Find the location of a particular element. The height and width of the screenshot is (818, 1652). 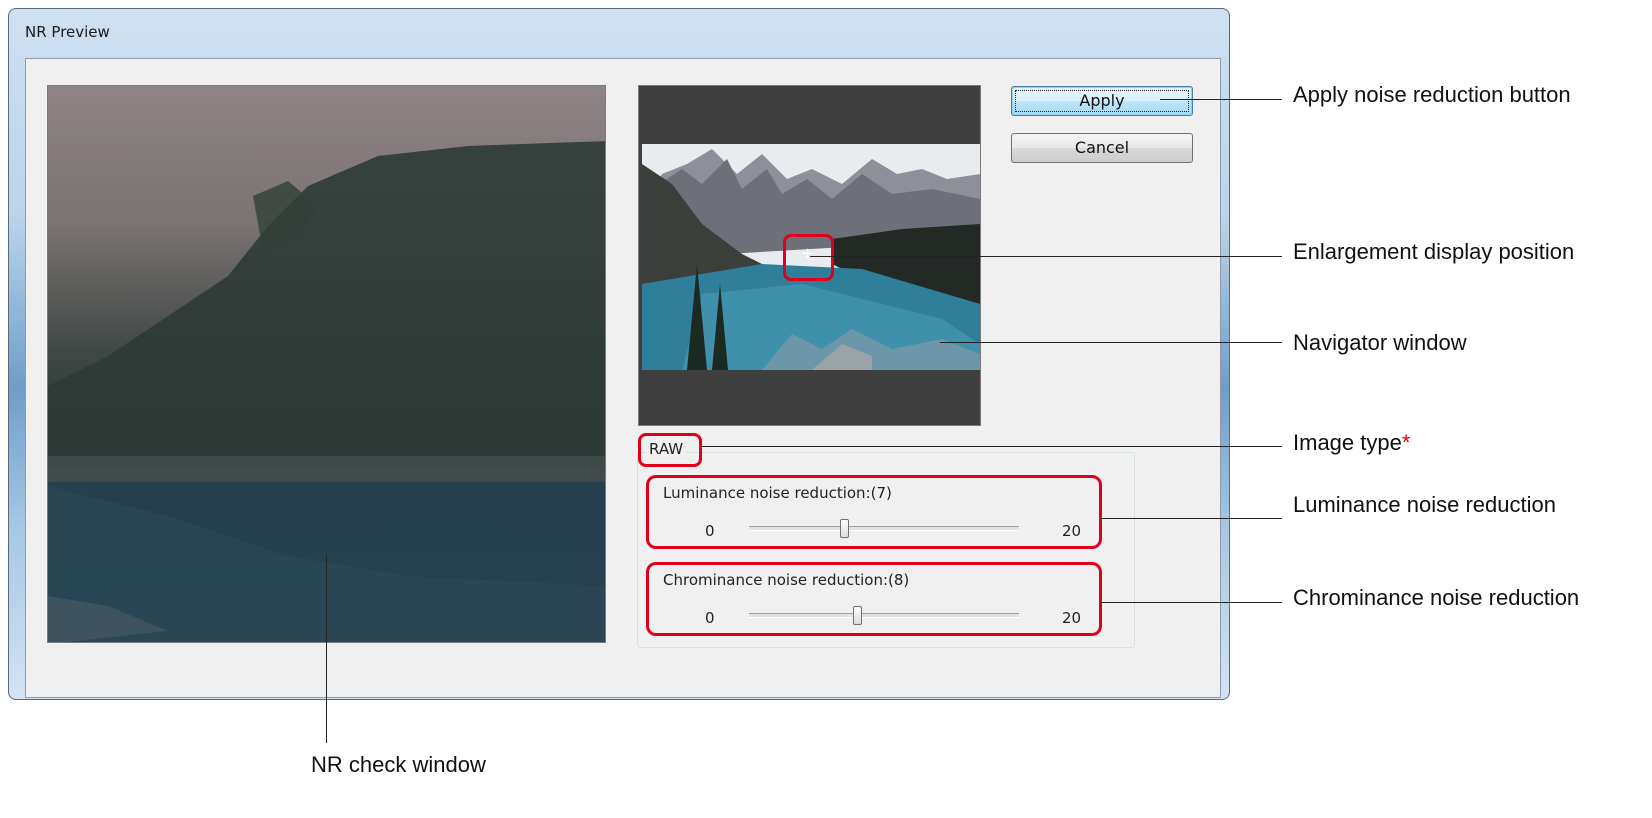

callout-enlargement: Enlargement display position is located at coordinates (1434, 251).